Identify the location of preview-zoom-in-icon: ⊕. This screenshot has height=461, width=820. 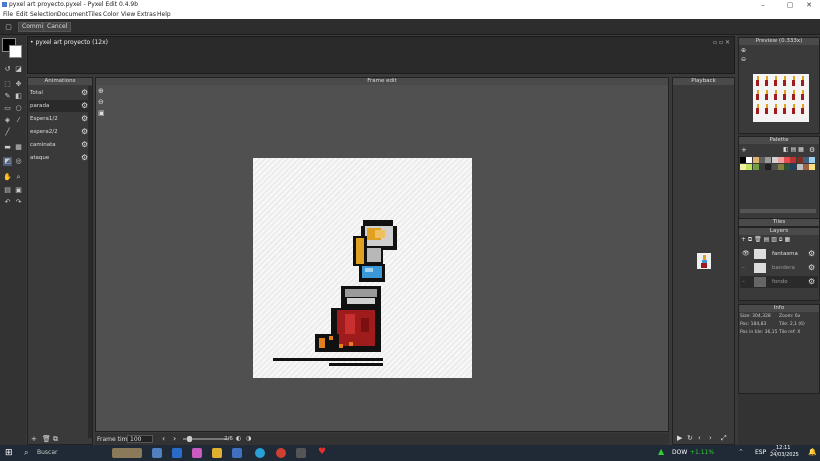
(743, 50).